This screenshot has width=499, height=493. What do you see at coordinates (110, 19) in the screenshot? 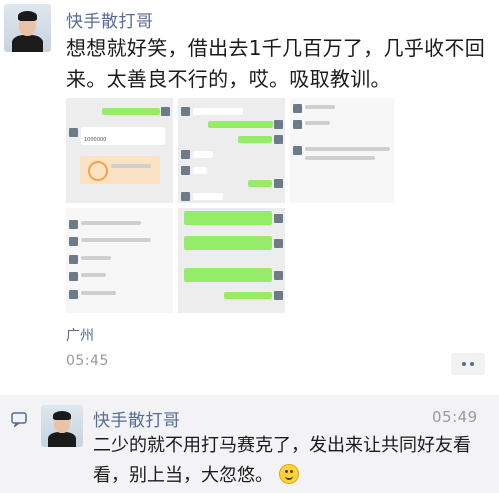
I see `post-author-name: 快手散打哥` at bounding box center [110, 19].